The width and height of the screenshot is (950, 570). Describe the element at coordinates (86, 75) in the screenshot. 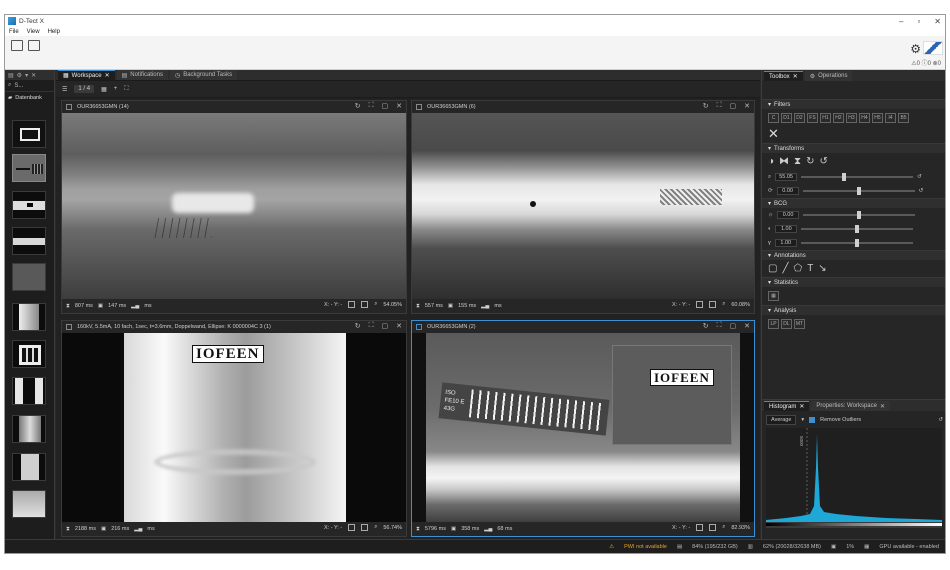

I see `tab-workspace: ▦ Workspace ✕` at that location.